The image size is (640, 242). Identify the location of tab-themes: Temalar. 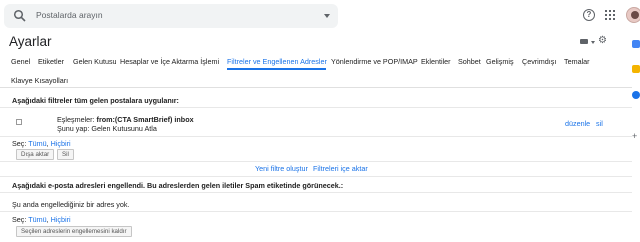
(577, 61).